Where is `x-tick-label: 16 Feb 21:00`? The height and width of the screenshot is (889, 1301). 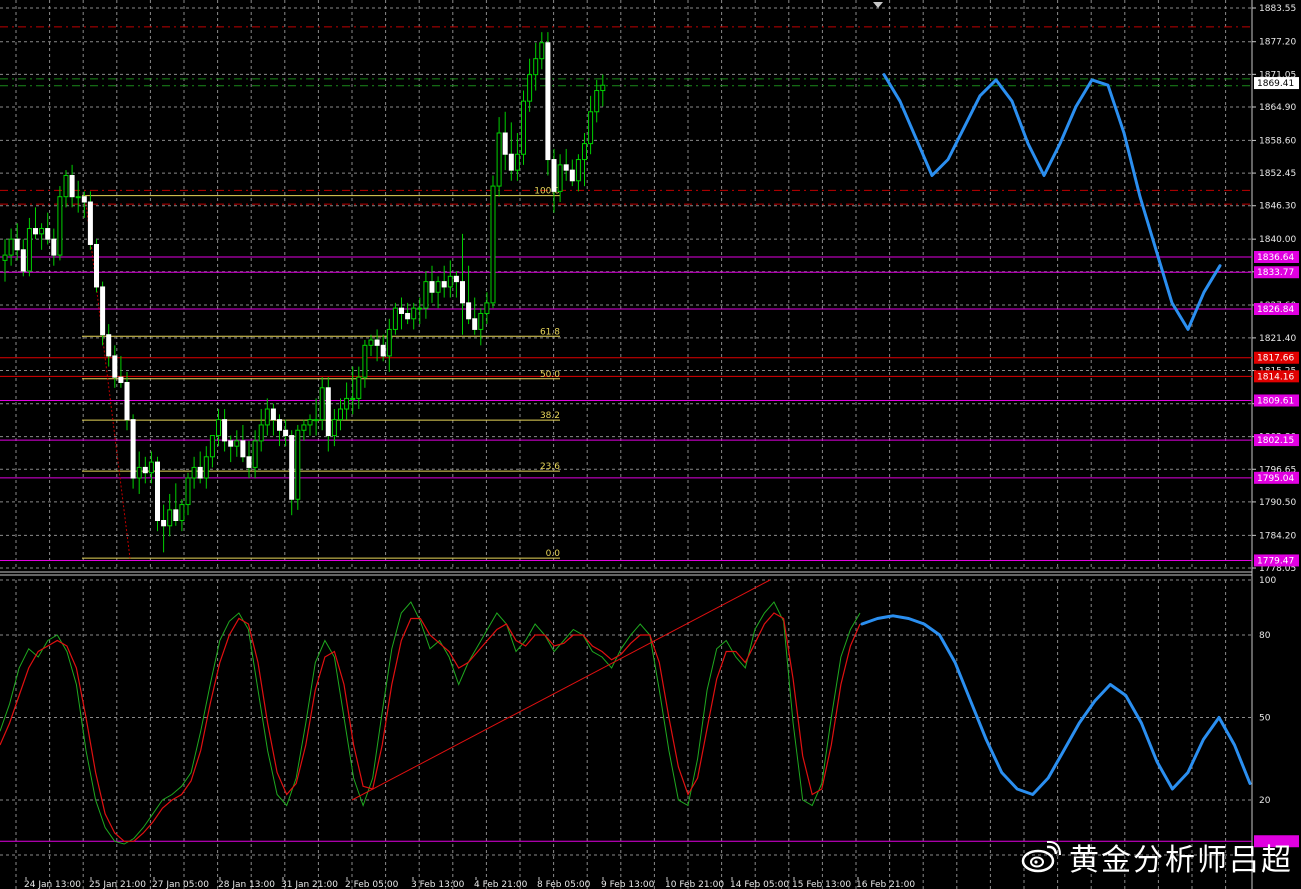
x-tick-label: 16 Feb 21:00 is located at coordinates (885, 884).